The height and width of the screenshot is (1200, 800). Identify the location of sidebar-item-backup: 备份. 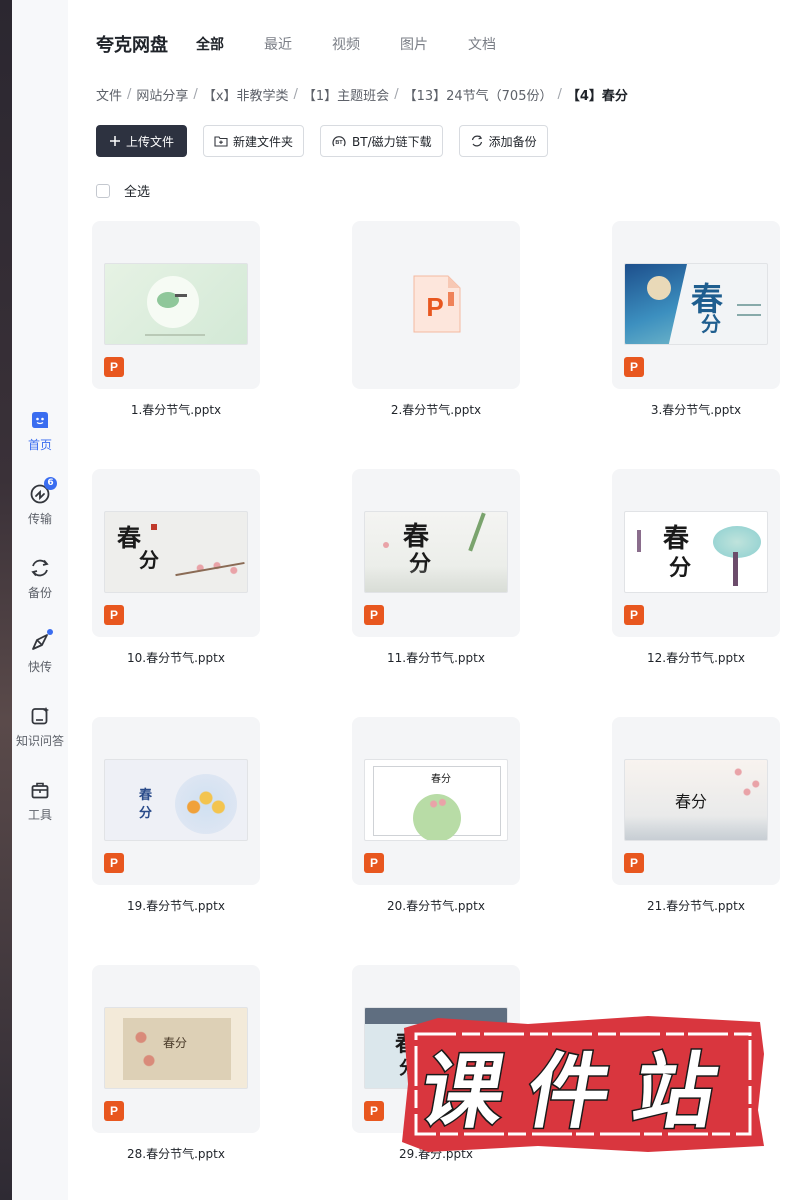
(40, 585).